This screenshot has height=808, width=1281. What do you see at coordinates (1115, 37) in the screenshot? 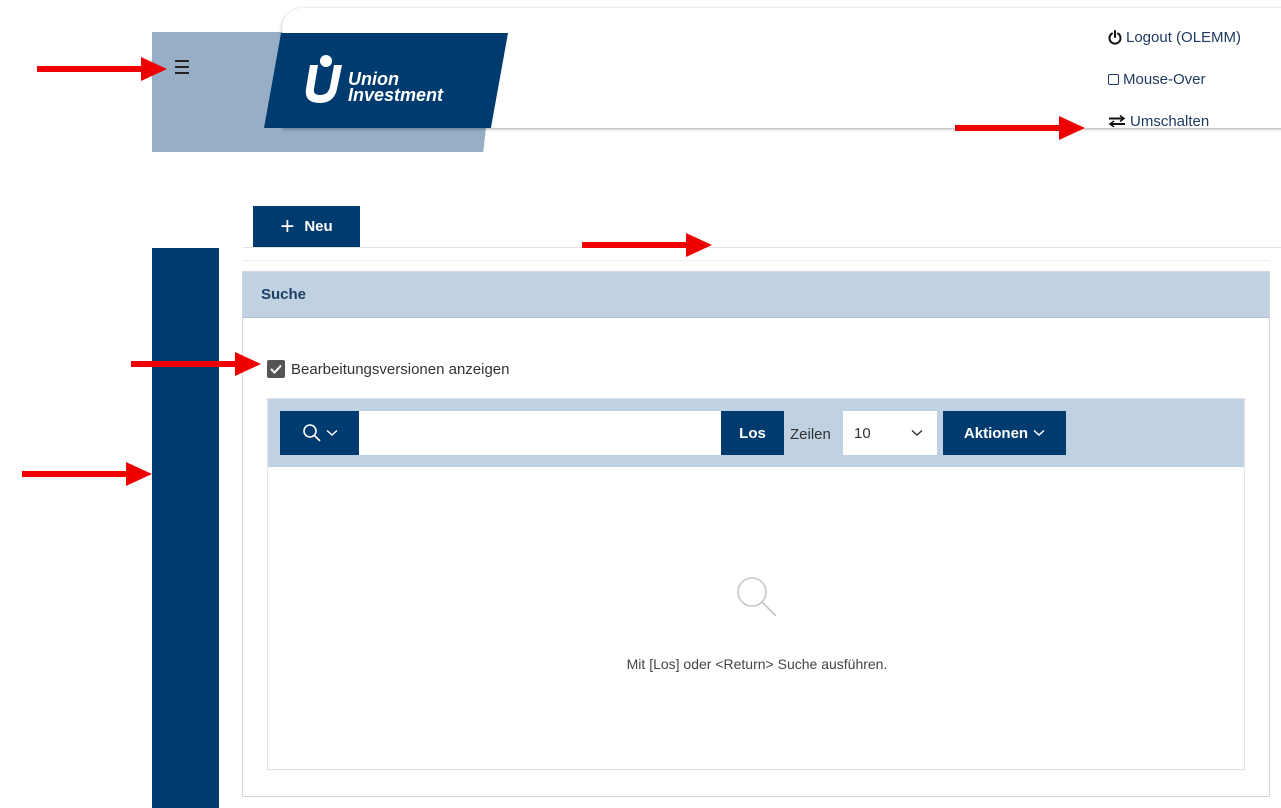
I see `power-icon` at bounding box center [1115, 37].